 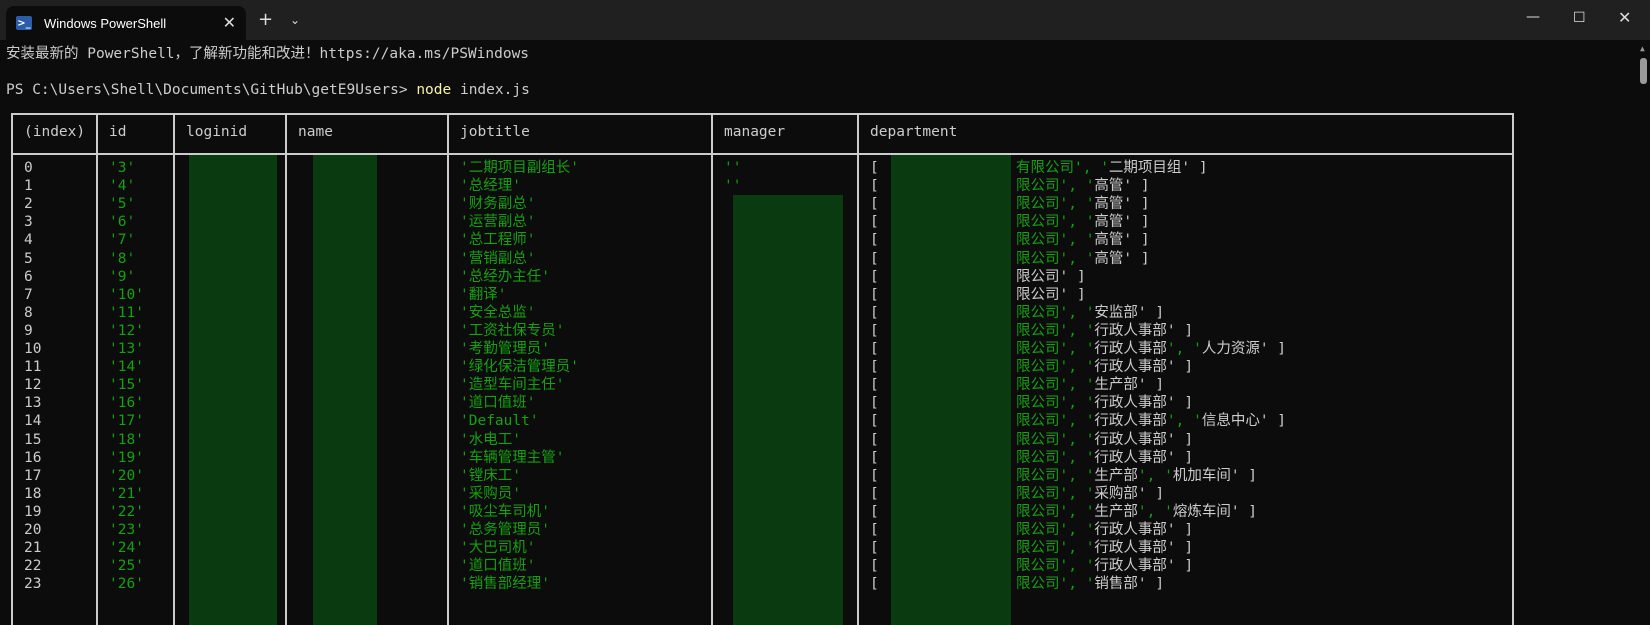 What do you see at coordinates (1642, 48) in the screenshot?
I see `scroll-up-icon: ▲` at bounding box center [1642, 48].